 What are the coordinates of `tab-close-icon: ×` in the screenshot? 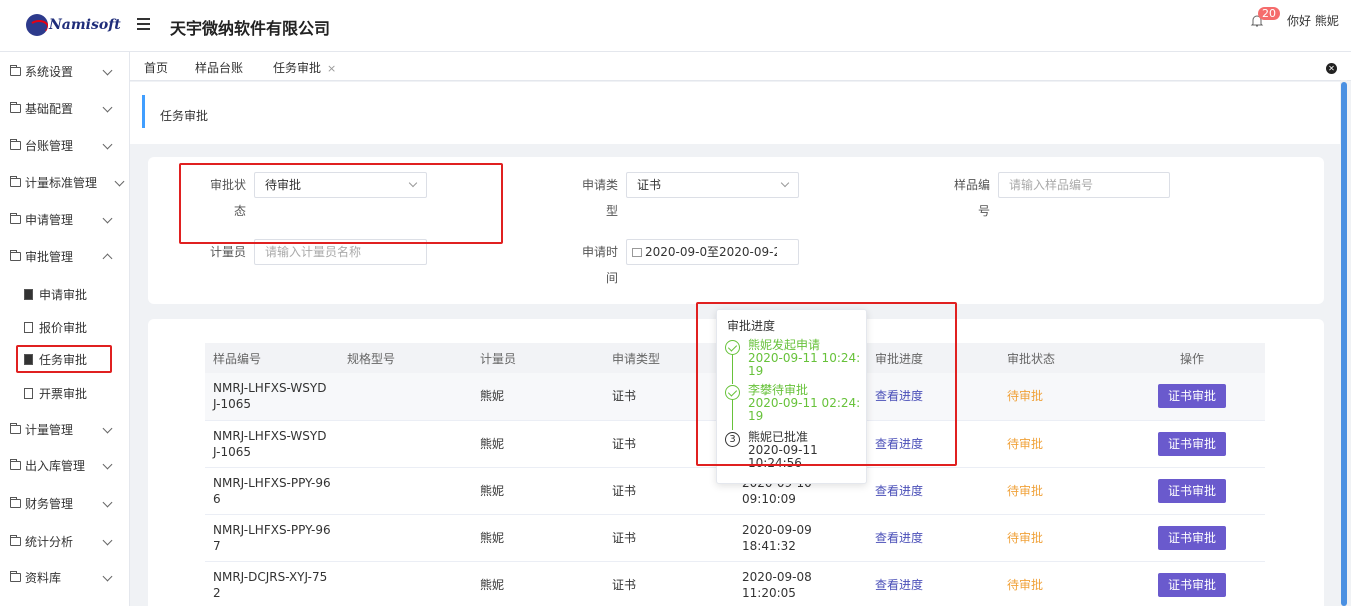 It's located at (331, 68).